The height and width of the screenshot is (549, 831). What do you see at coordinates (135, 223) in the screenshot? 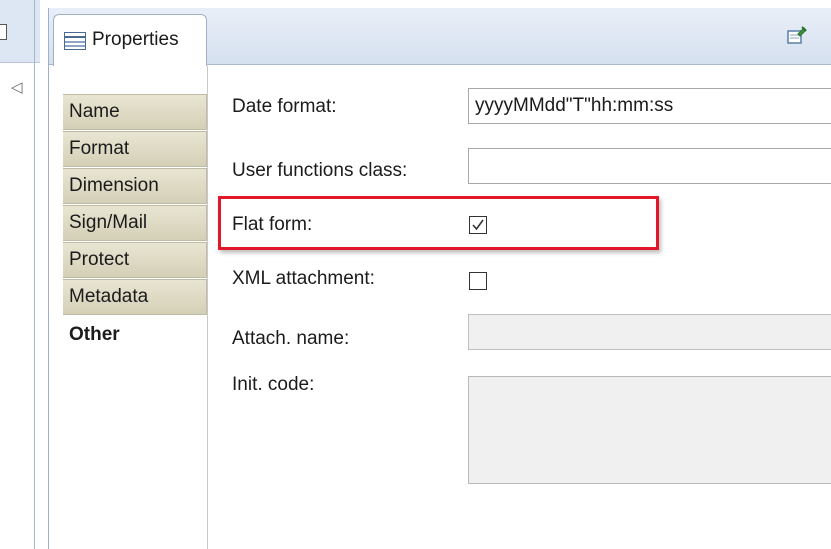
I see `tab-sign-mail: Sign/Mail` at bounding box center [135, 223].